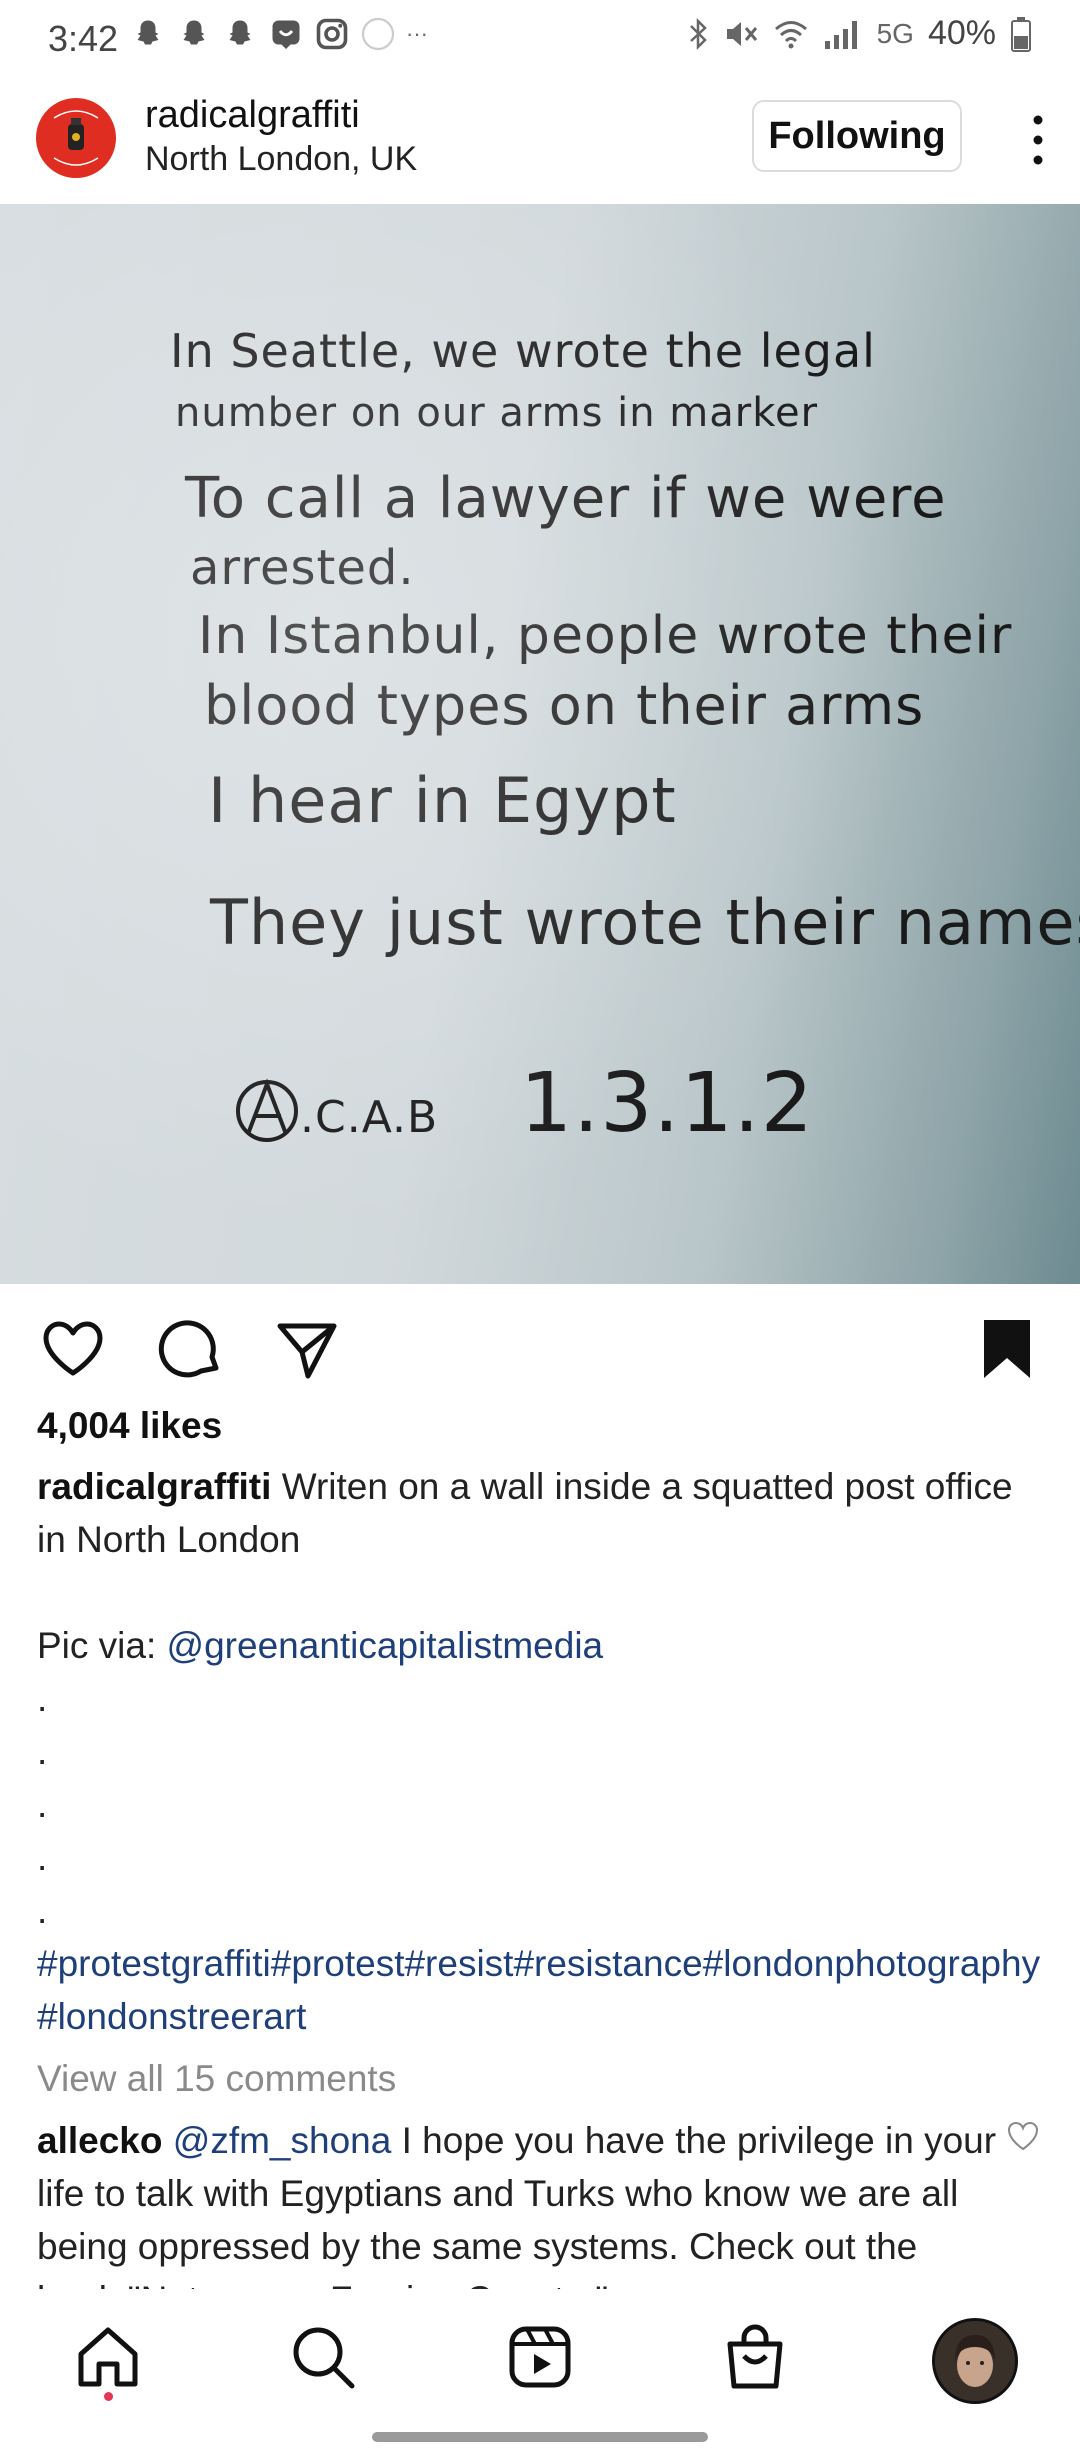 The image size is (1080, 2460). Describe the element at coordinates (523, 351) in the screenshot. I see `photo-text-line: In Seattle, we wrote the legal` at that location.